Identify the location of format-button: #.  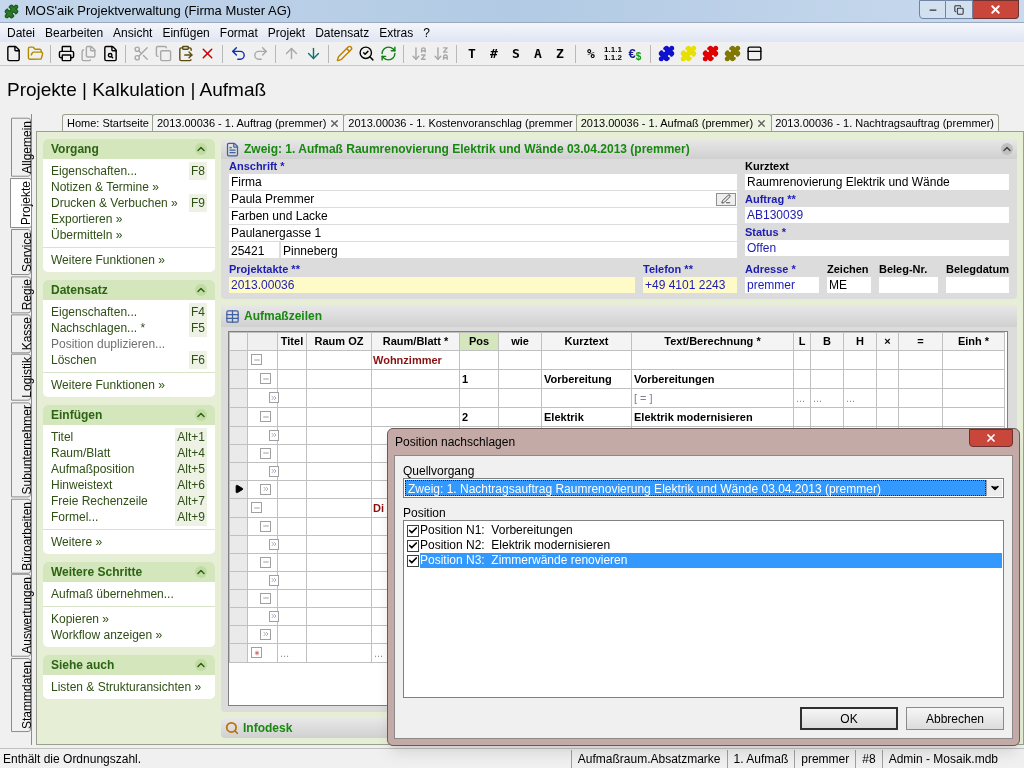
(494, 53).